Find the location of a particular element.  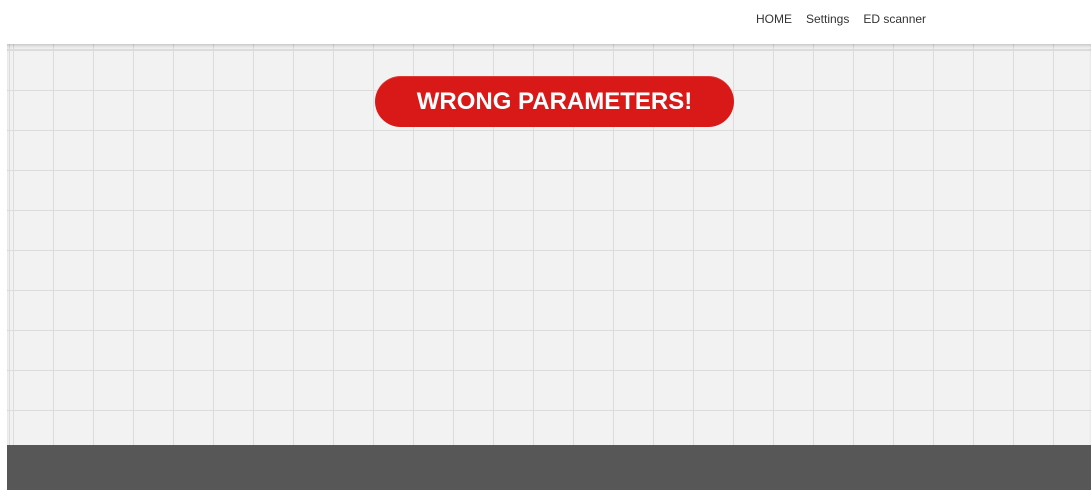

main-nav: HOME Settings ED scanner is located at coordinates (848, 19).